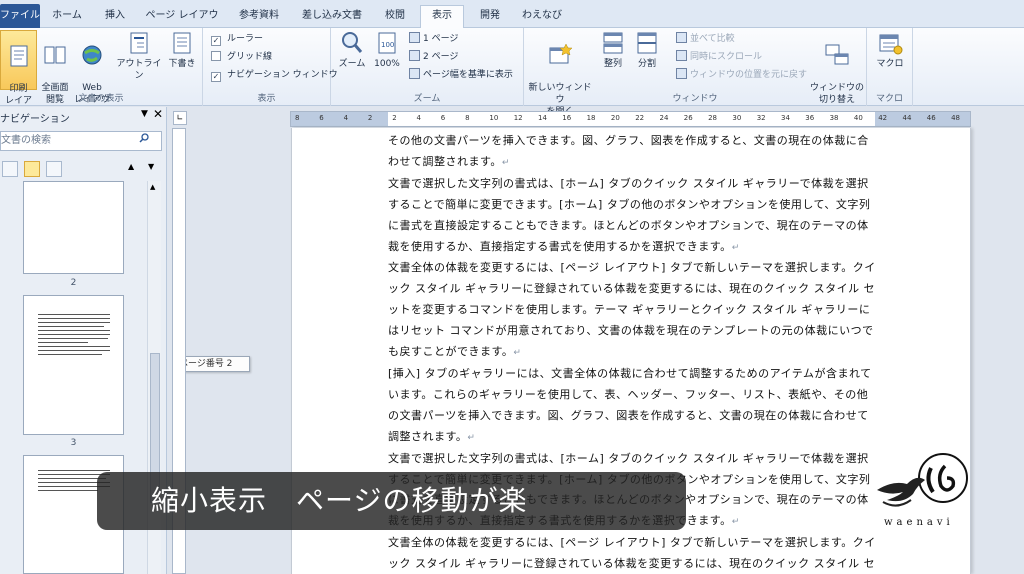  Describe the element at coordinates (139, 43) in the screenshot. I see `outline-icon` at that location.